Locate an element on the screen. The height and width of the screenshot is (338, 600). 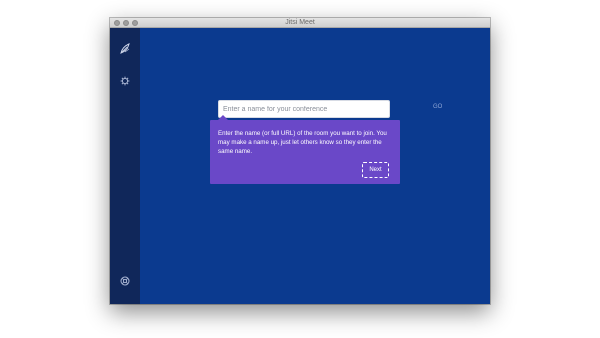
title-bar: Jitsi Meet is located at coordinates (300, 23).